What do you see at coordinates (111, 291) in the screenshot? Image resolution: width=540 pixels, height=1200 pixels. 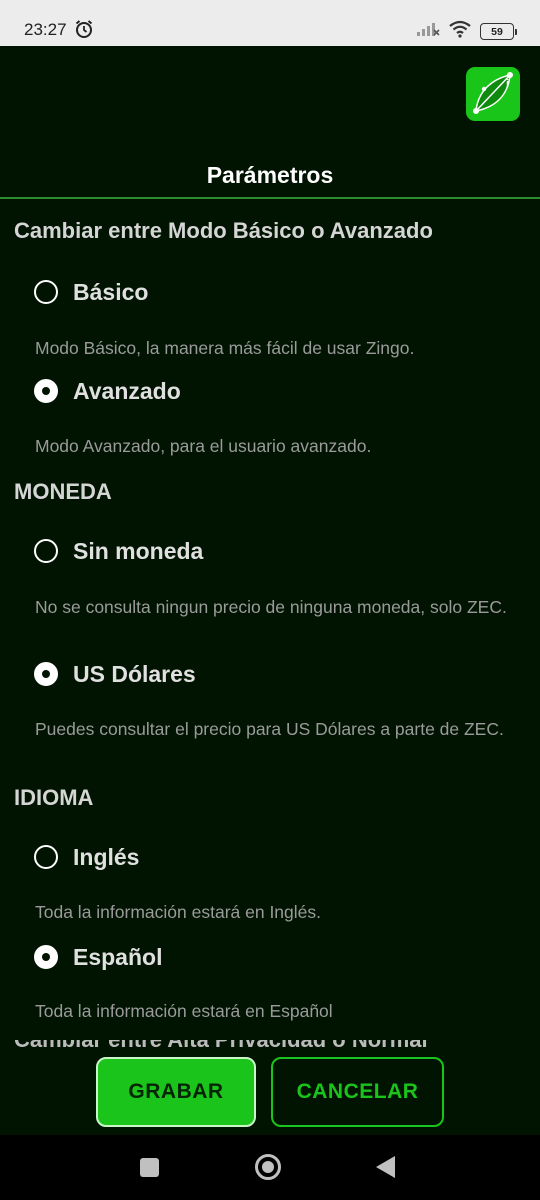 I see `option-label: Básico` at bounding box center [111, 291].